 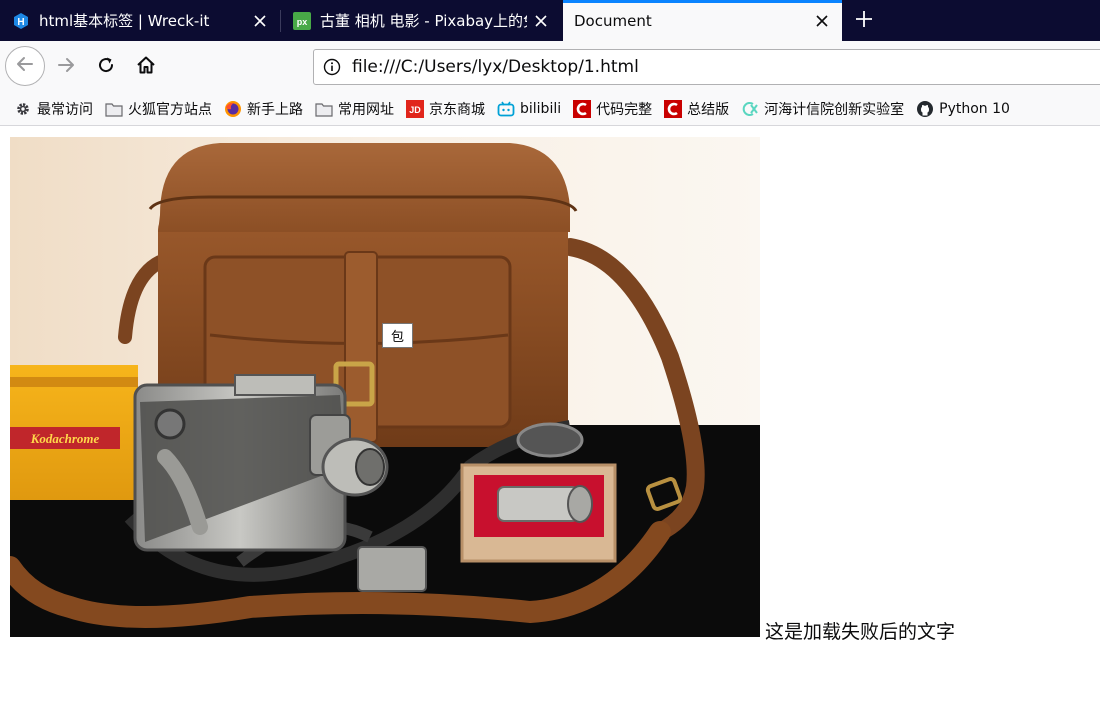 I want to click on bilibili-icon, so click(x=506, y=109).